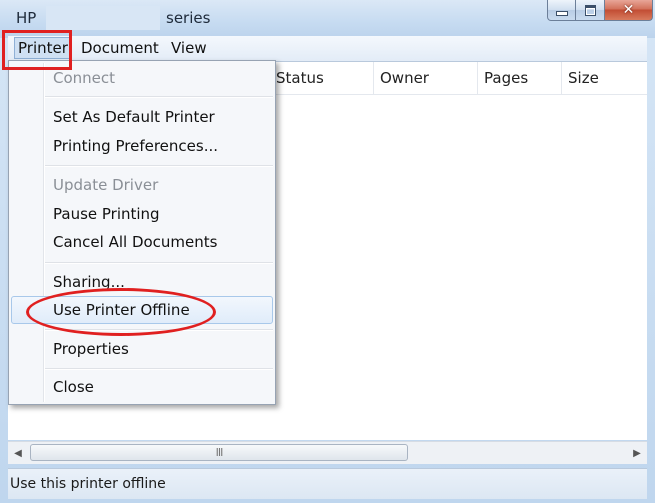 Image resolution: width=655 pixels, height=503 pixels. What do you see at coordinates (142, 310) in the screenshot?
I see `menu-item-use-printer-offline: Use Printer Offline` at bounding box center [142, 310].